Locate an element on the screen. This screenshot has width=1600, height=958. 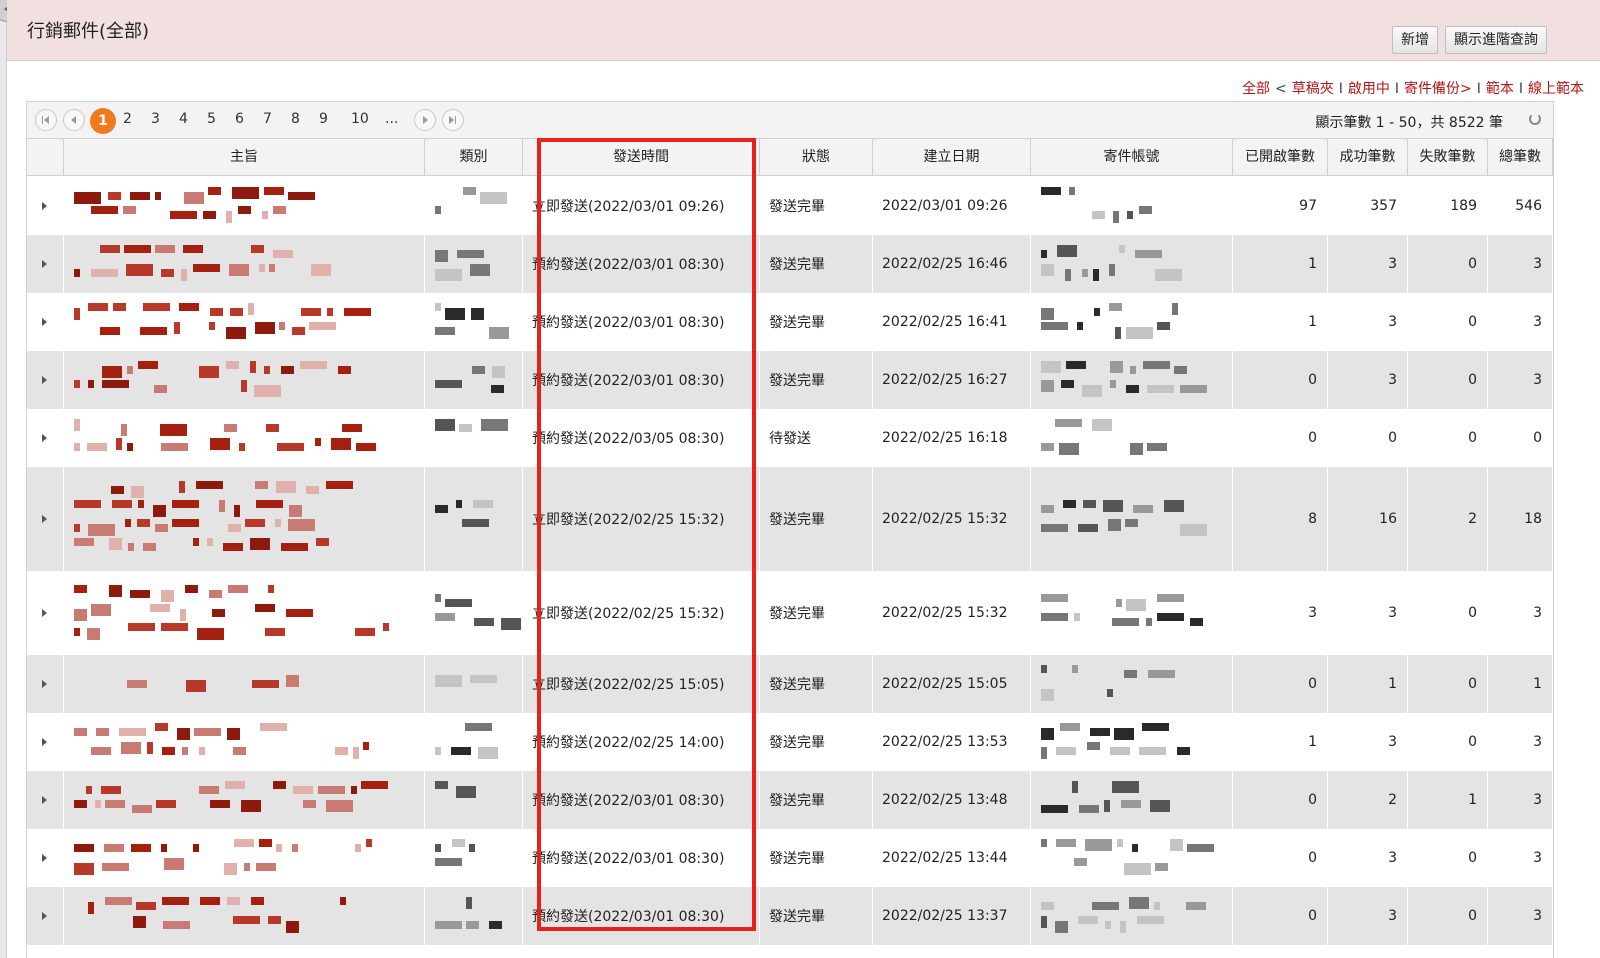
page-number: 8 is located at coordinates (295, 119).